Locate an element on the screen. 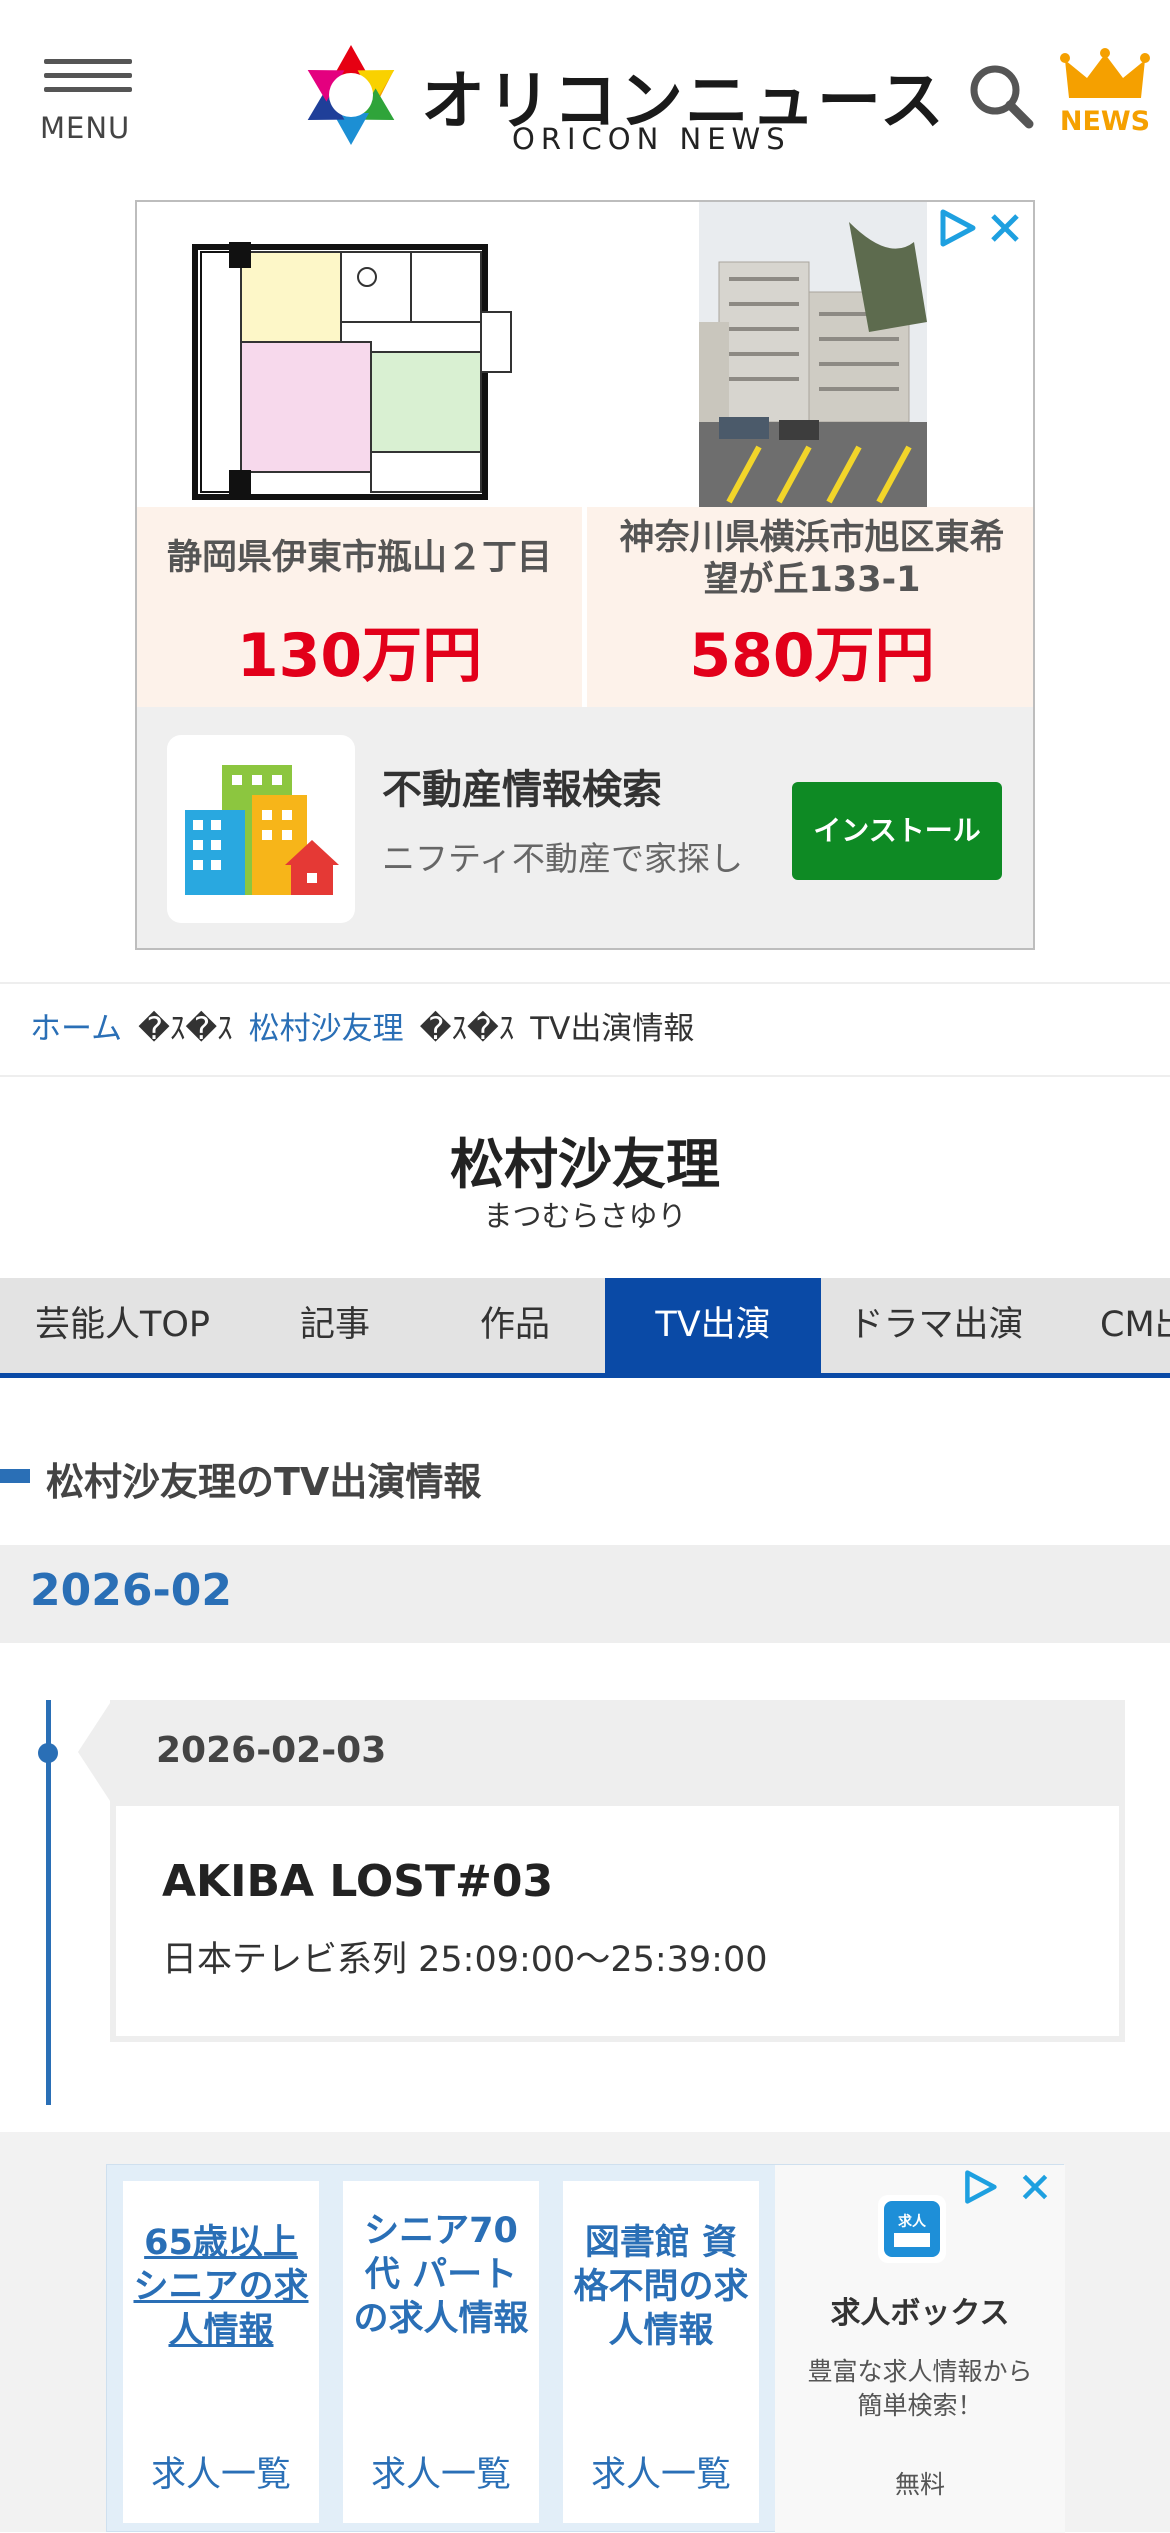 The height and width of the screenshot is (2533, 1170). brand-free-label: 無料 is located at coordinates (919, 2484).